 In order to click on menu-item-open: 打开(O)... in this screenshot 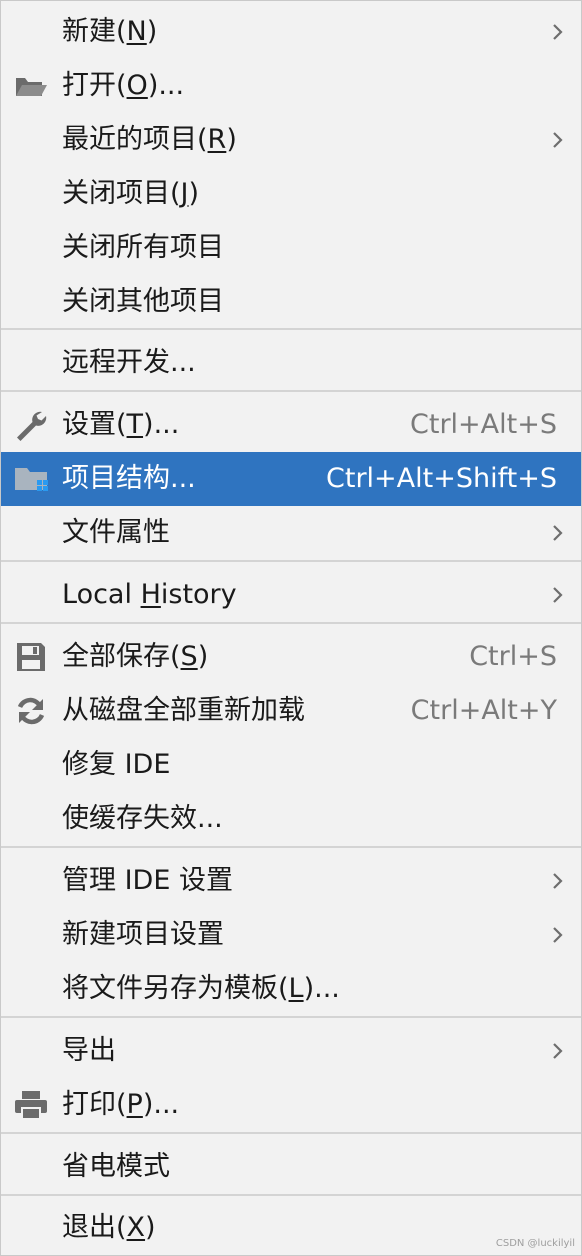, I will do `click(291, 86)`.